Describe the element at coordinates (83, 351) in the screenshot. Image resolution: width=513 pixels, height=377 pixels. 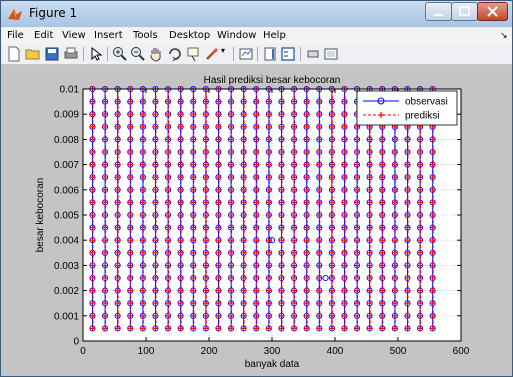
I see `x-tick-label: 0` at that location.